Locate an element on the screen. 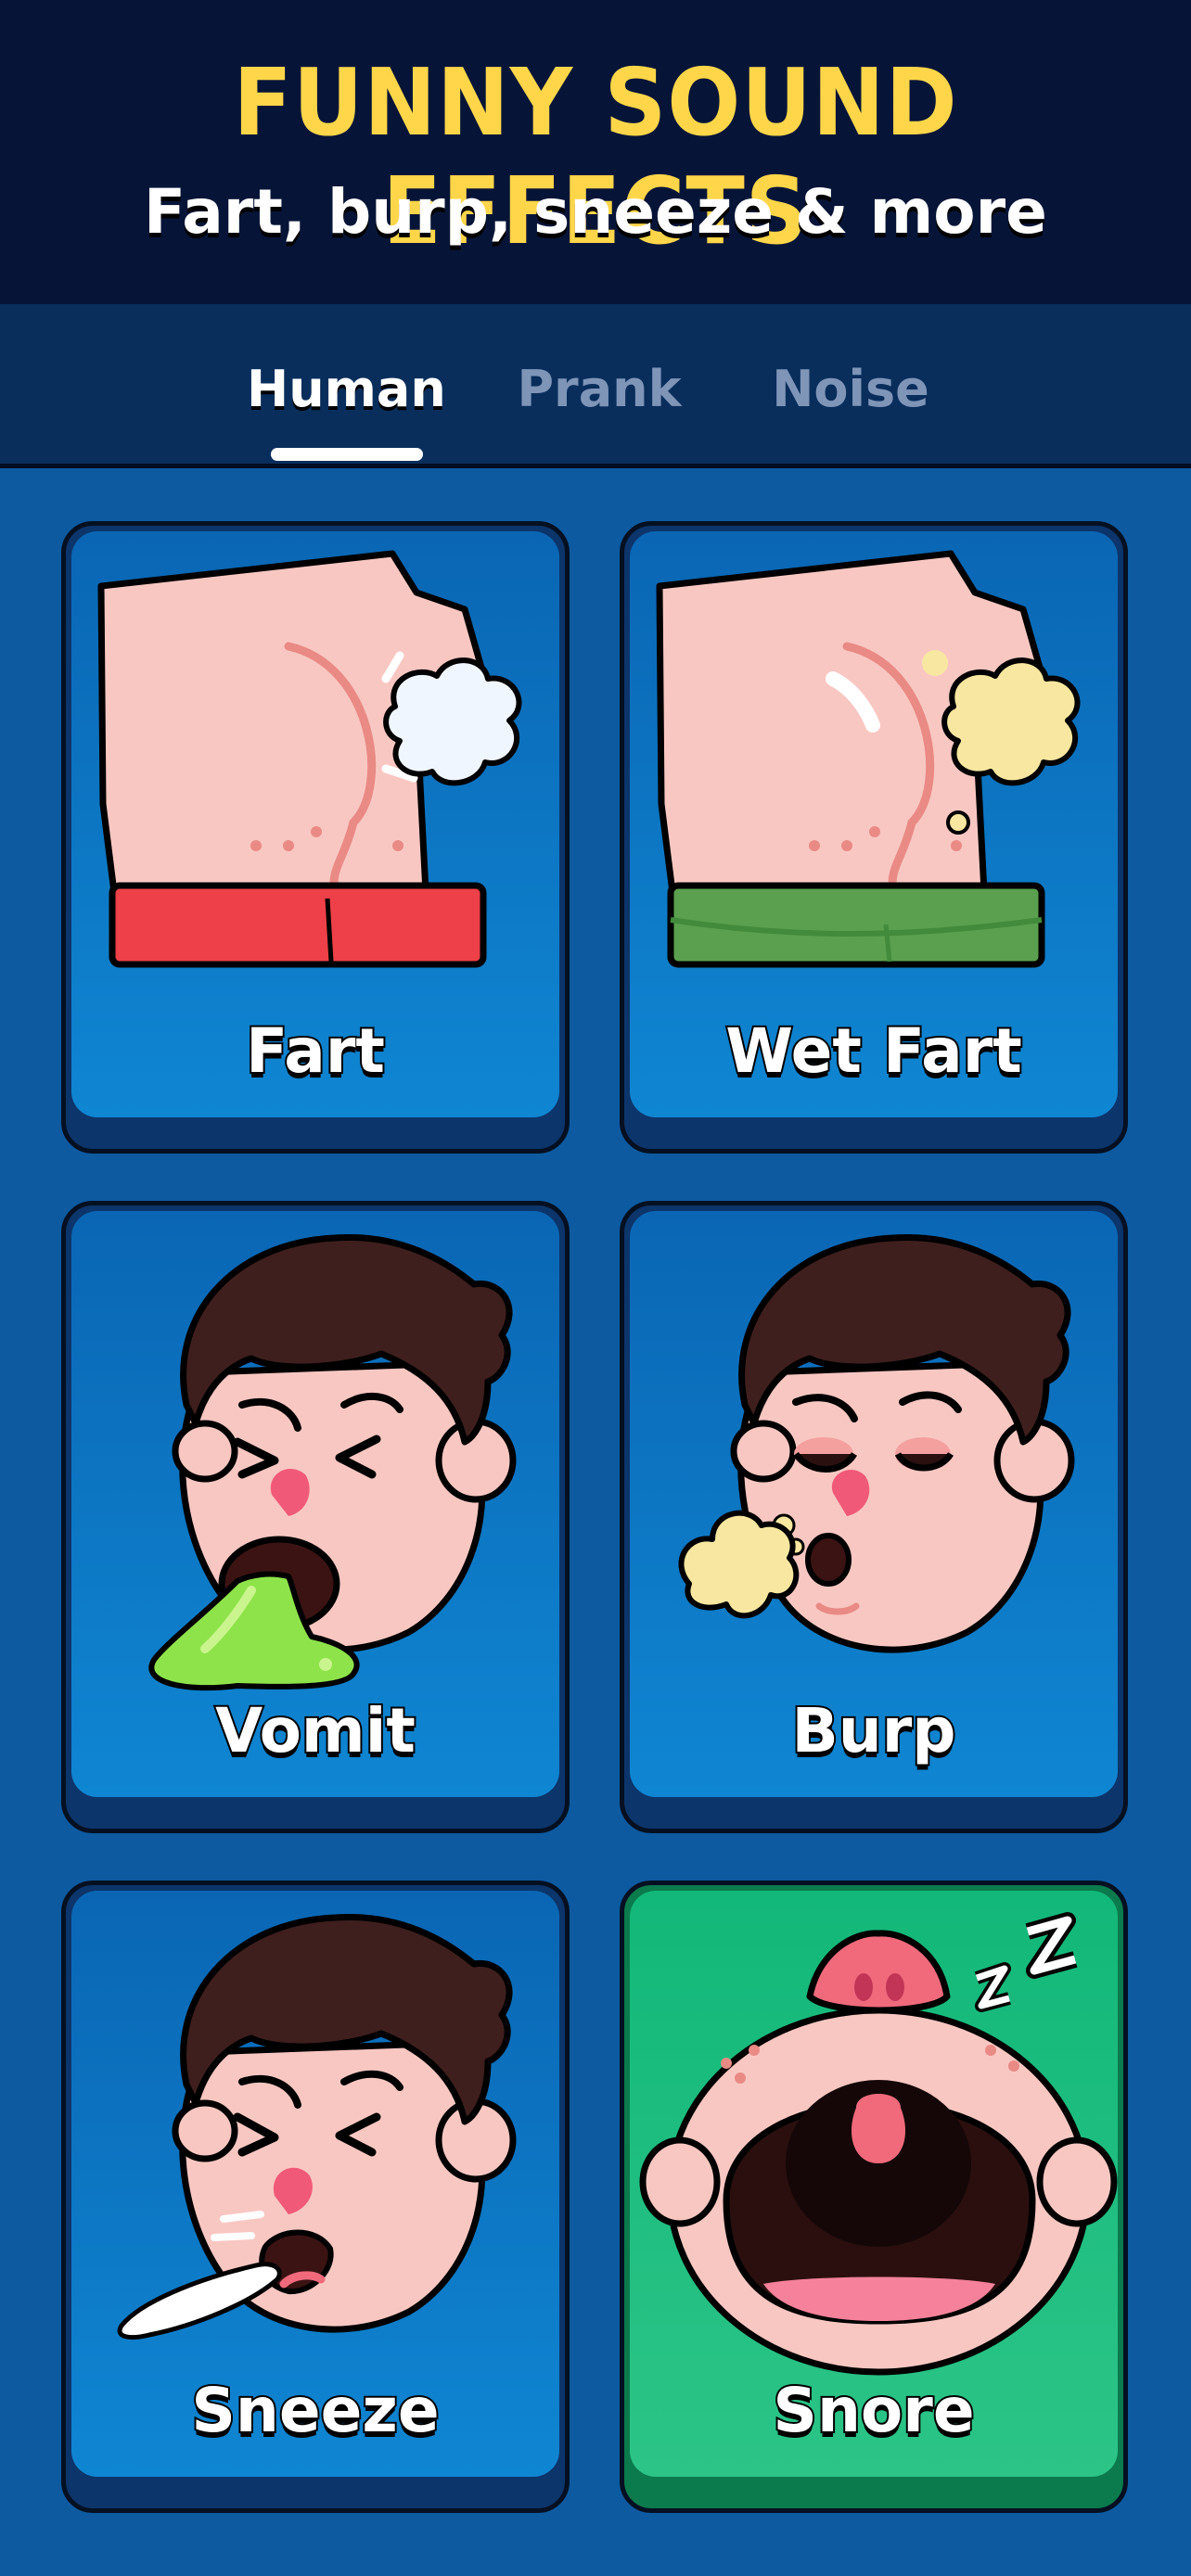 The height and width of the screenshot is (2576, 1191). sound-card-snore: Snore is located at coordinates (874, 2197).